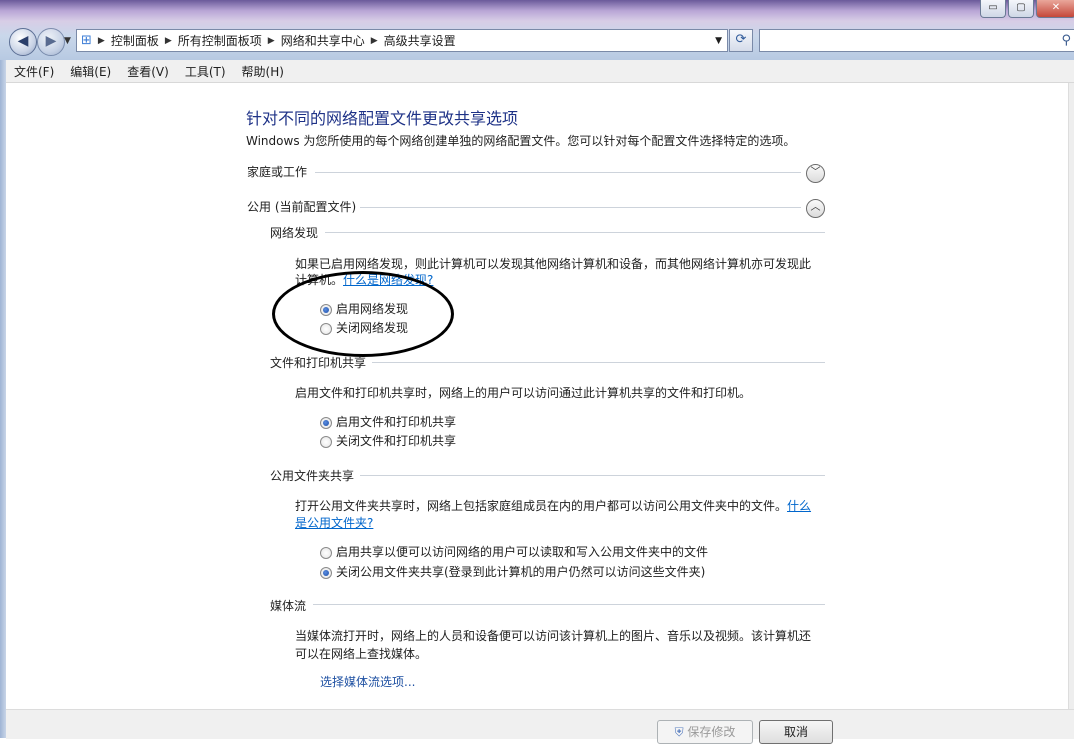  I want to click on minimize-button: ▭, so click(993, 9).